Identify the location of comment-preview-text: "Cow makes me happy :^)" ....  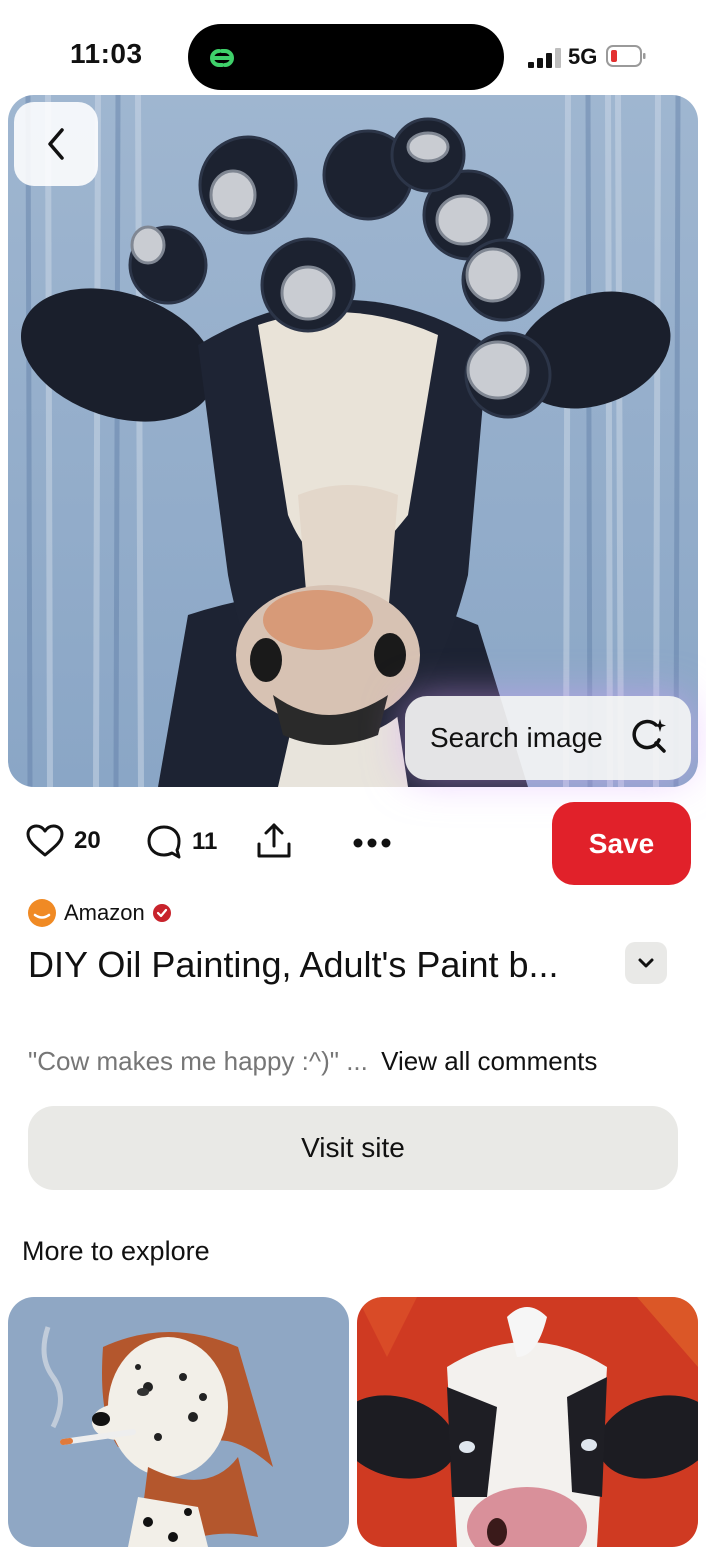
(198, 1061).